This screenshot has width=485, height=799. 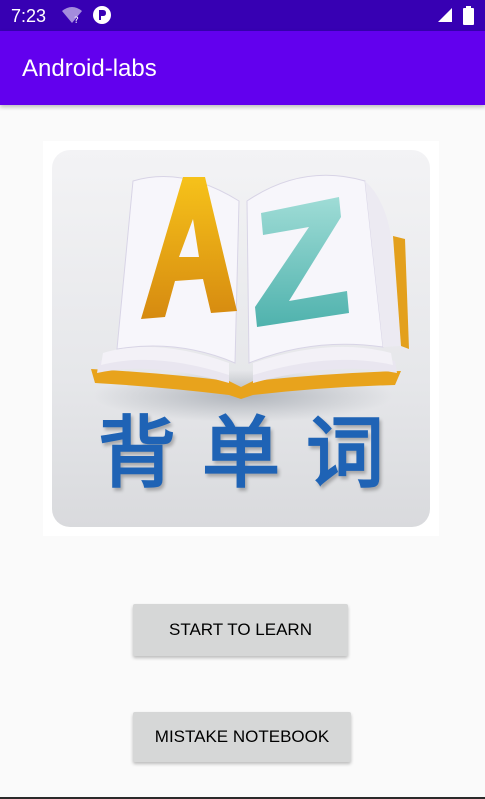 What do you see at coordinates (242, 15) in the screenshot?
I see `status-bar: 7:23 ?` at bounding box center [242, 15].